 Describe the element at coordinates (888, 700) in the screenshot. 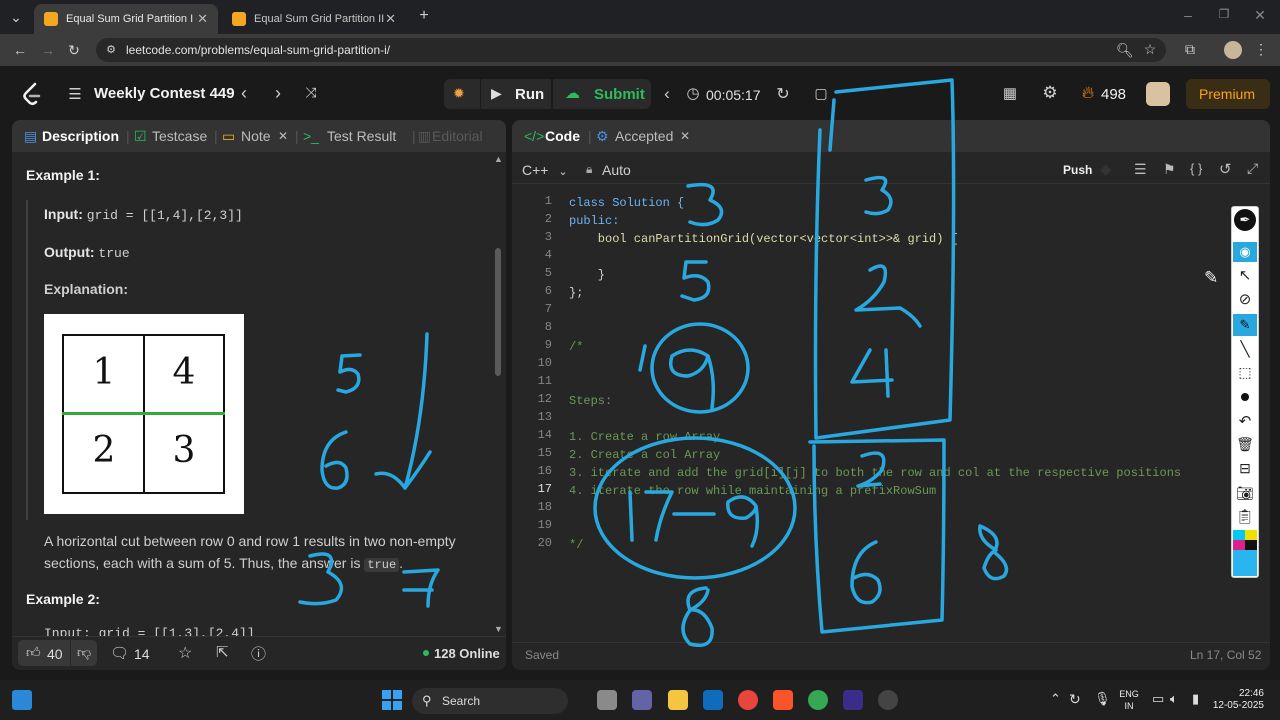

I see `obs-icon` at that location.